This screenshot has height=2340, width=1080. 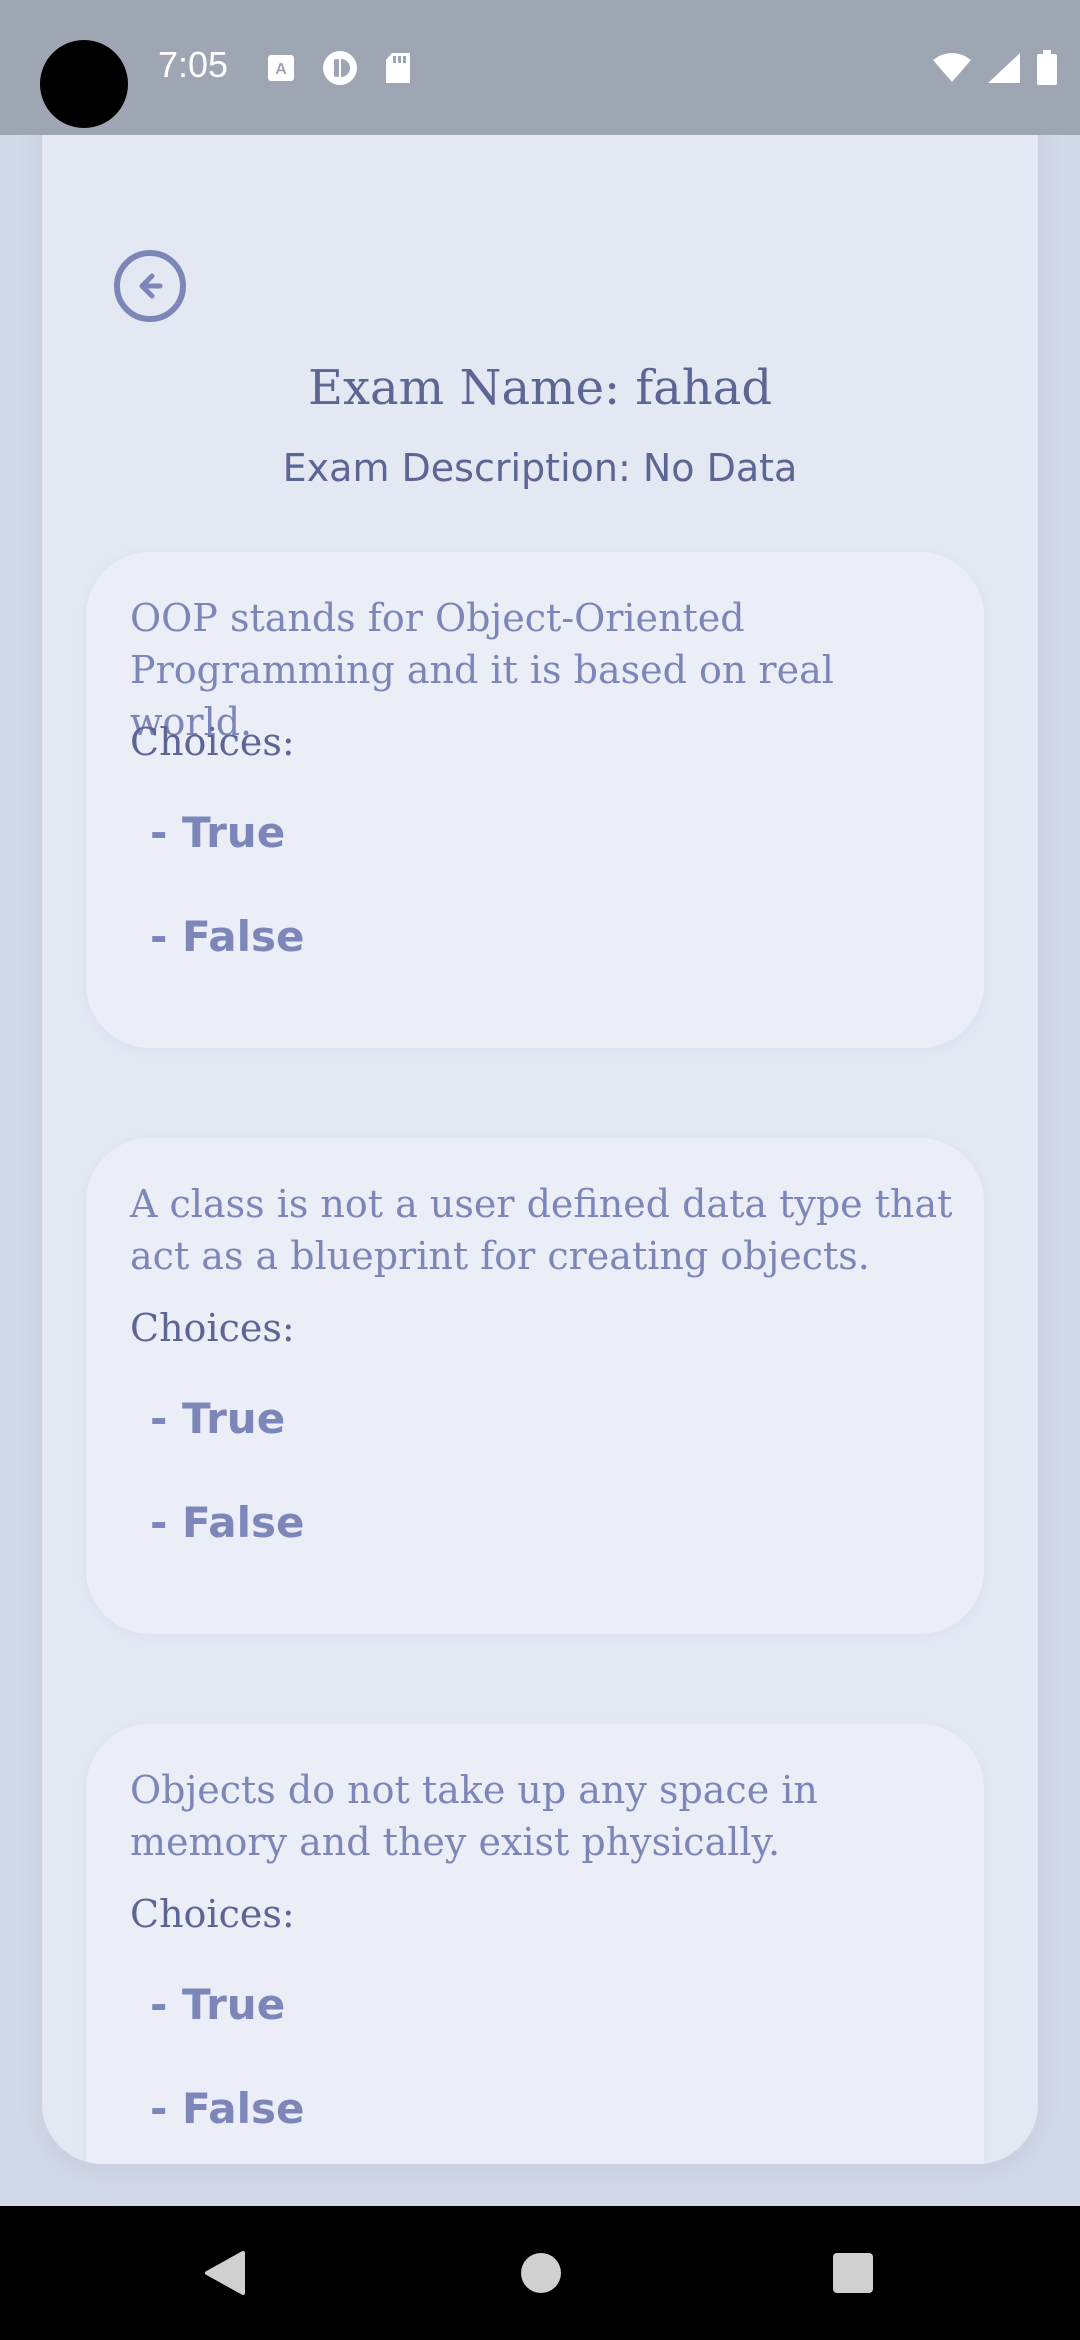 I want to click on back-button, so click(x=150, y=286).